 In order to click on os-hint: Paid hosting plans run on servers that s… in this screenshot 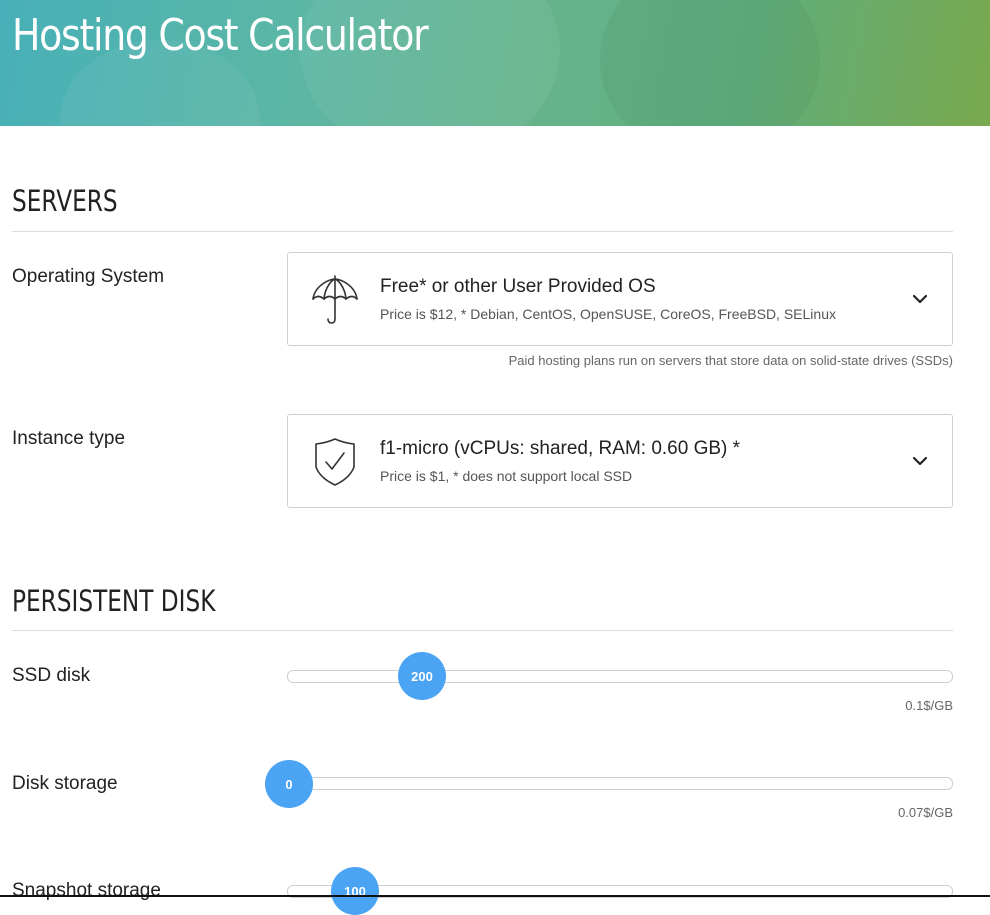, I will do `click(730, 360)`.